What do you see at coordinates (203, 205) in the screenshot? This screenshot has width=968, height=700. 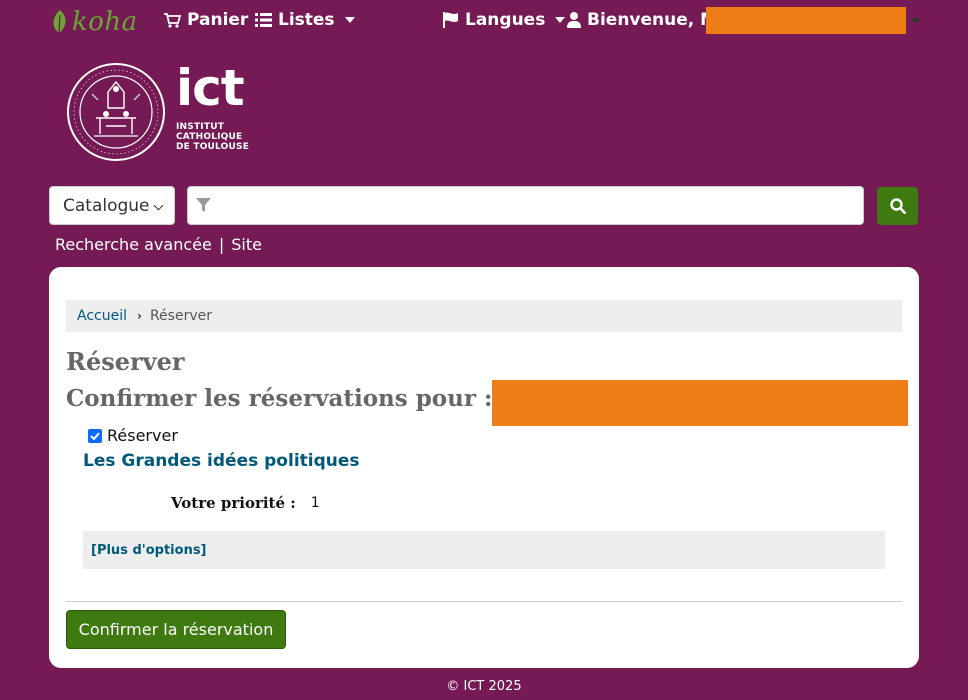 I see `filter-icon` at bounding box center [203, 205].